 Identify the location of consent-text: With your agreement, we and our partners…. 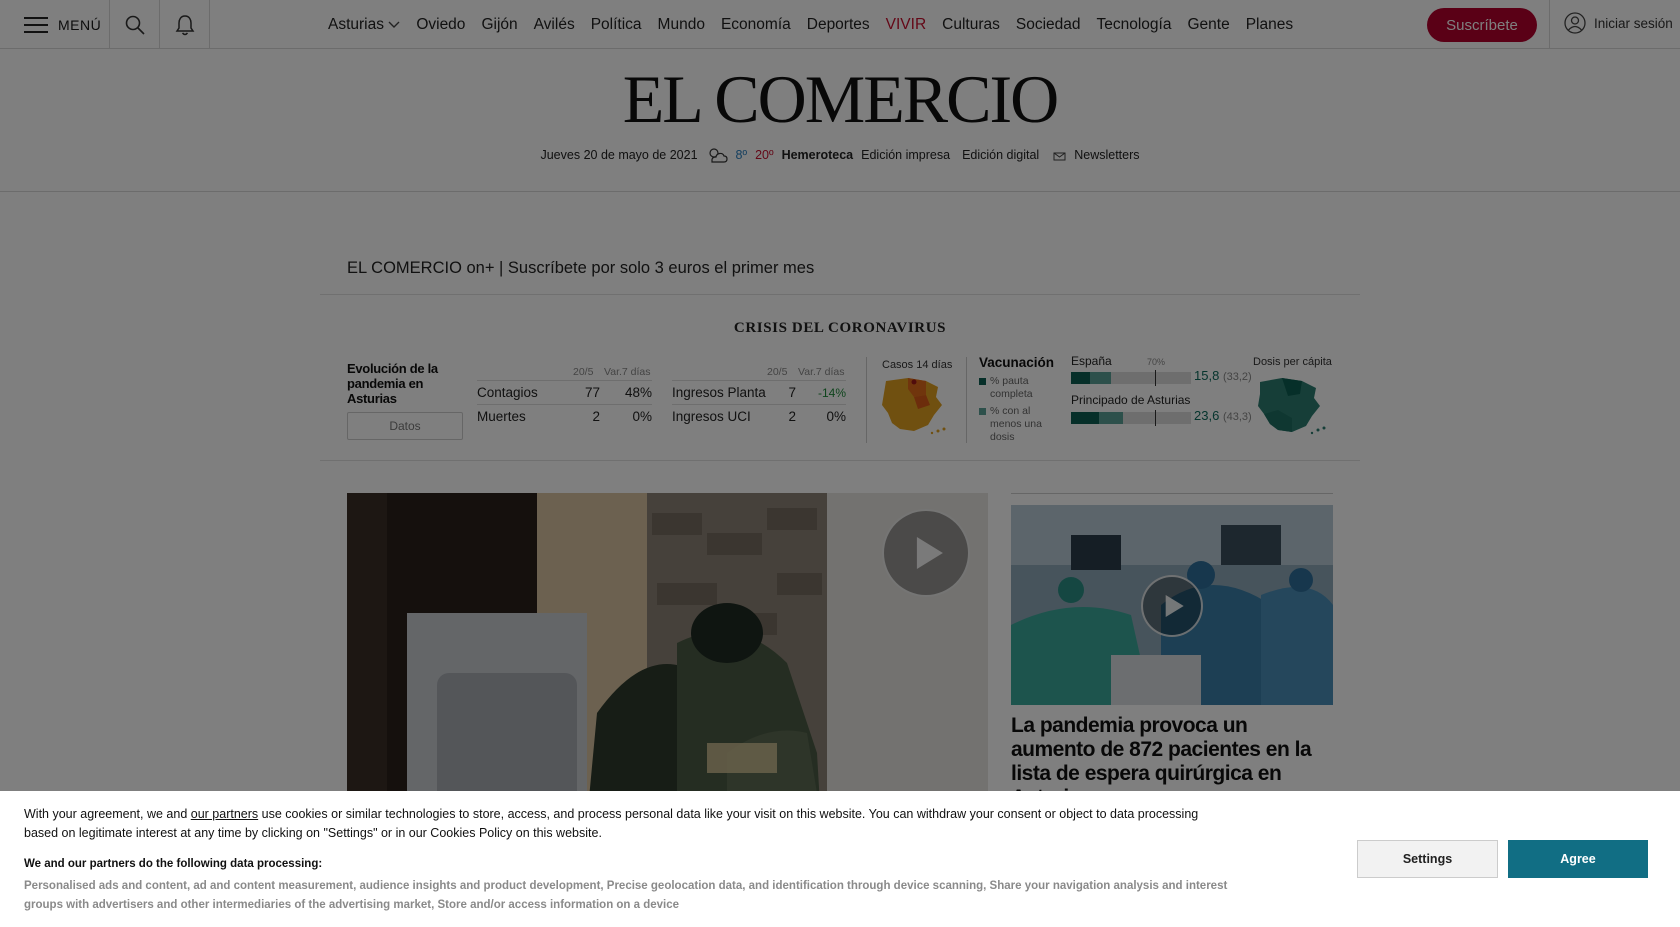
(611, 823).